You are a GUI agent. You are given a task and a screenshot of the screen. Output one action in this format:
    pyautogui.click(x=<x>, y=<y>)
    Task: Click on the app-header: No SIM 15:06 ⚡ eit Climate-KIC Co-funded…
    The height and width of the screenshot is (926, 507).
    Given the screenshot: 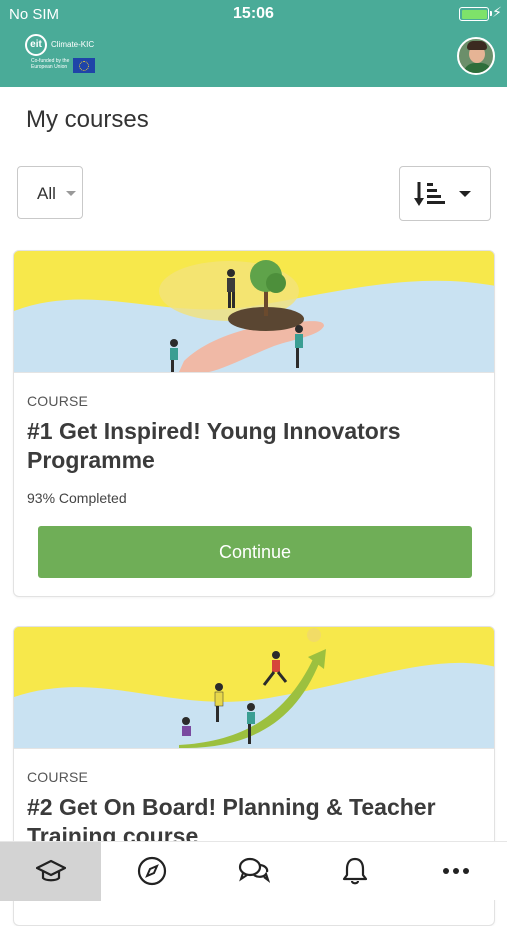 What is the action you would take?
    pyautogui.click(x=253, y=43)
    